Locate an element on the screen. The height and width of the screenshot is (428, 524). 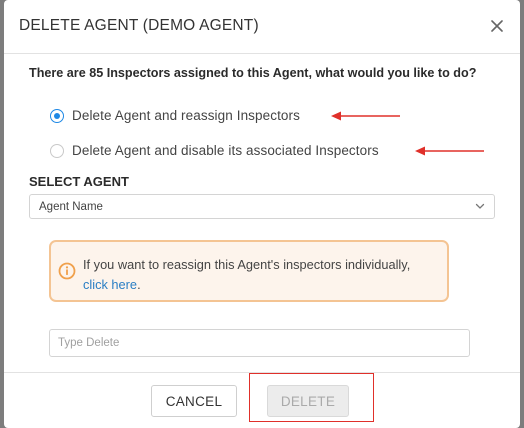
dialog-title: DELETE AGENT (DEMO AGENT) is located at coordinates (139, 25).